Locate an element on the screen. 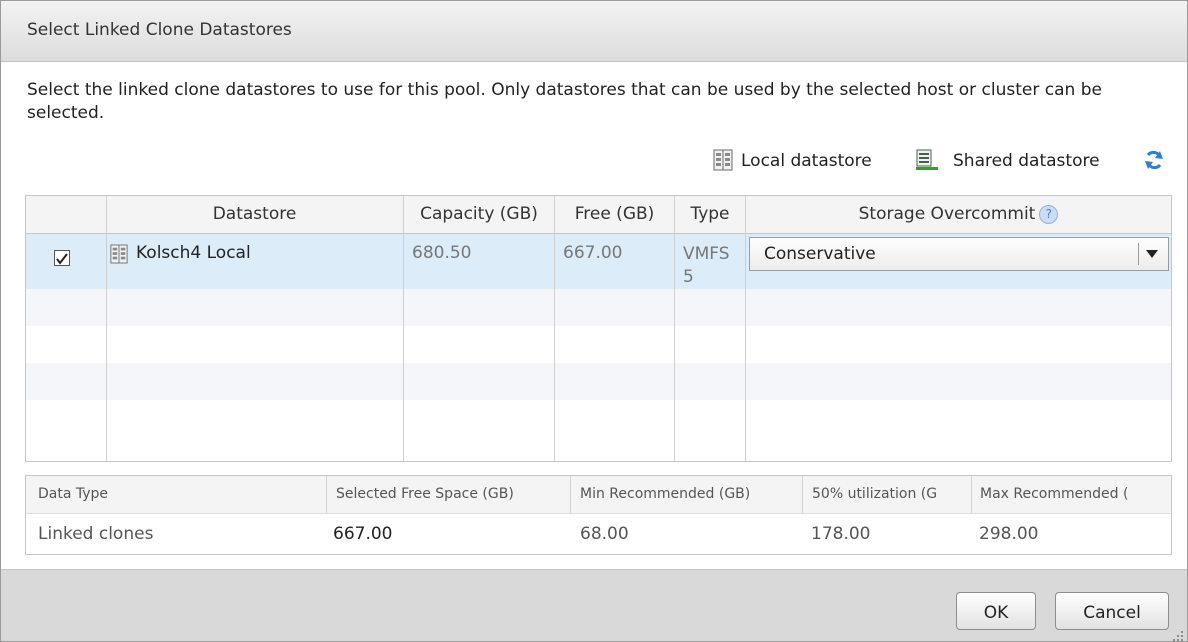 Image resolution: width=1188 pixels, height=642 pixels. shared-datastore-icon is located at coordinates (927, 162).